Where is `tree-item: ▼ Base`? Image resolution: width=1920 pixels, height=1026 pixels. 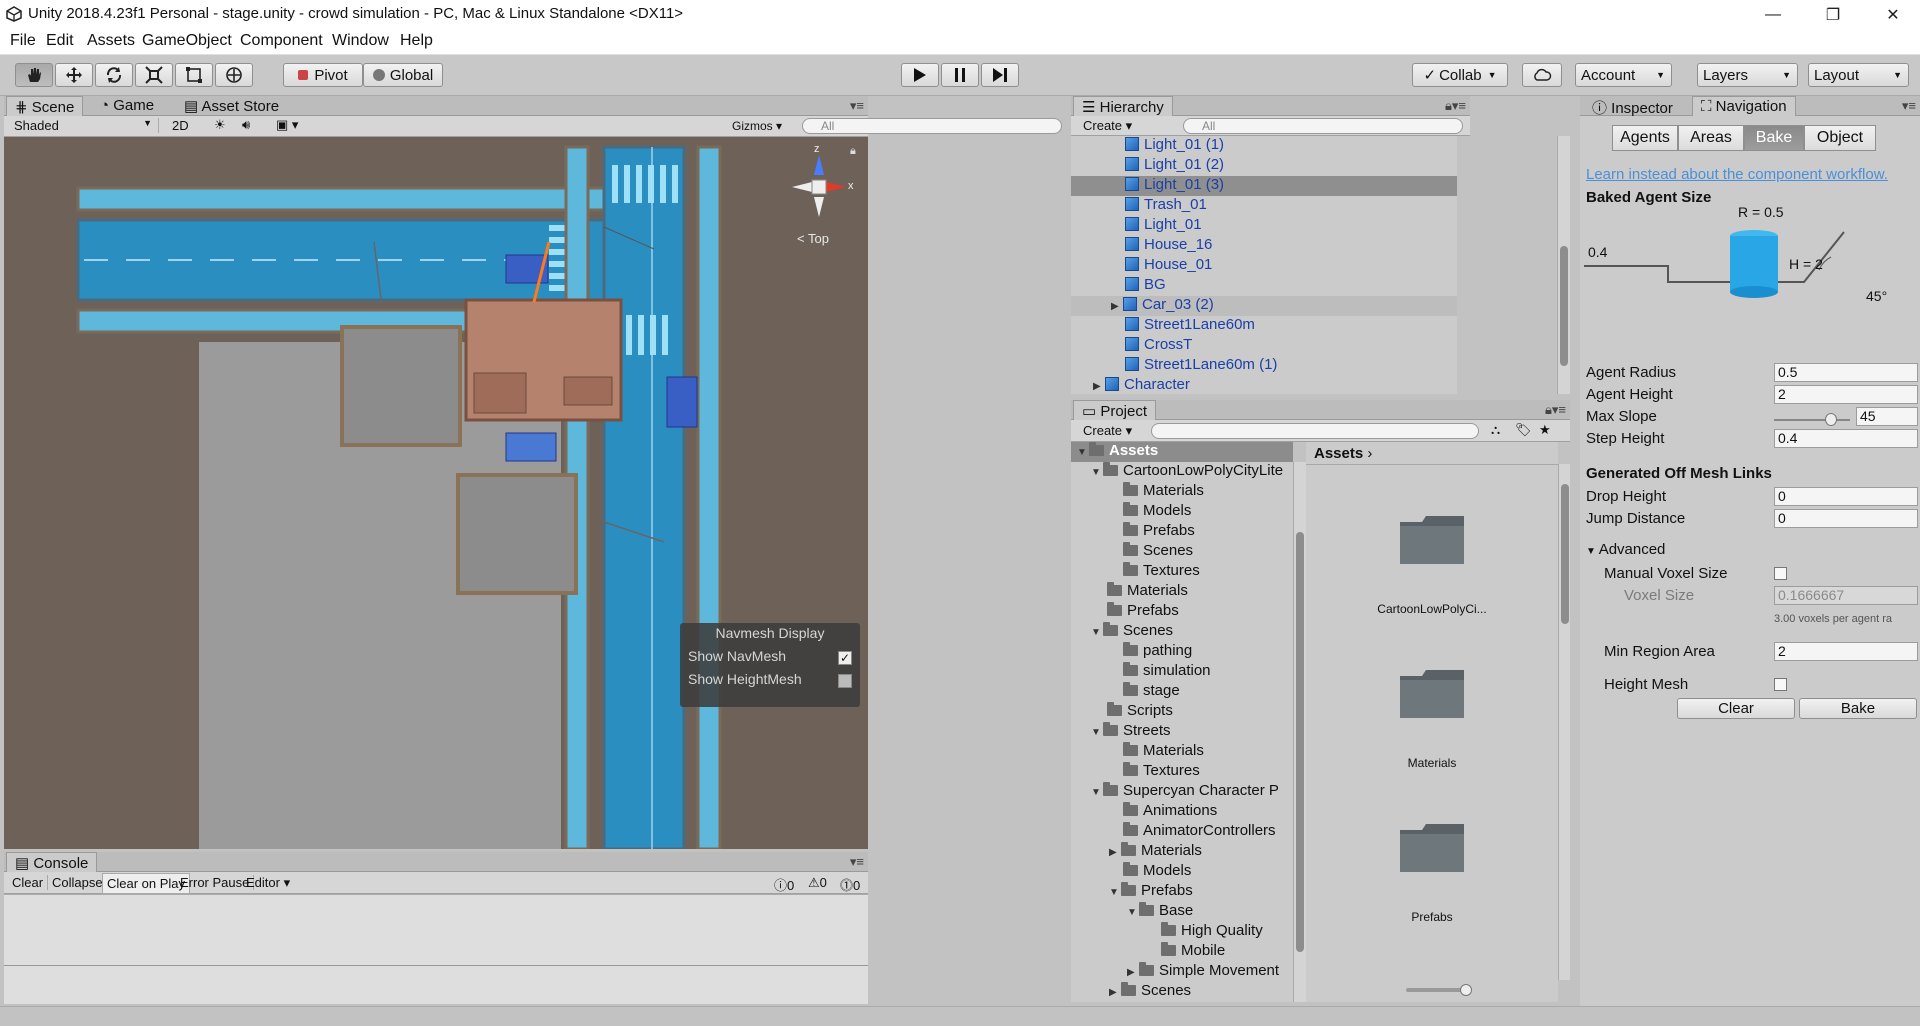 tree-item: ▼ Base is located at coordinates (1160, 912).